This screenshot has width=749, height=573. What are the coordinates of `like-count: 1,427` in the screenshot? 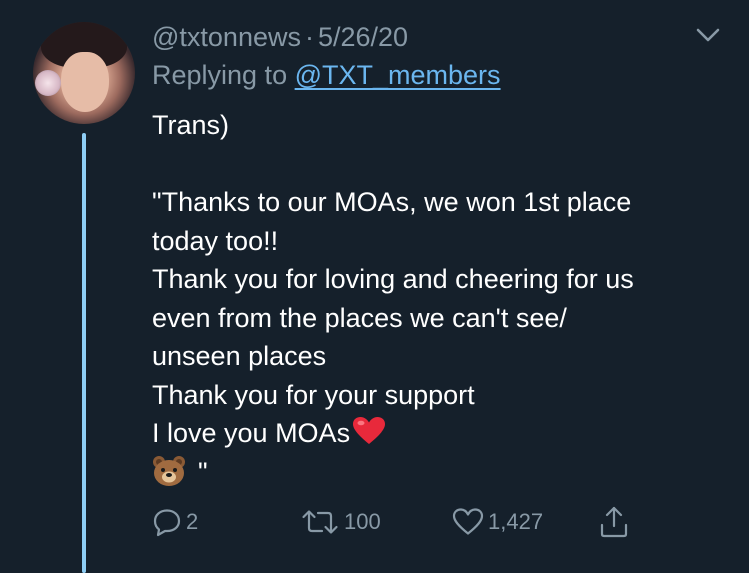 It's located at (516, 521).